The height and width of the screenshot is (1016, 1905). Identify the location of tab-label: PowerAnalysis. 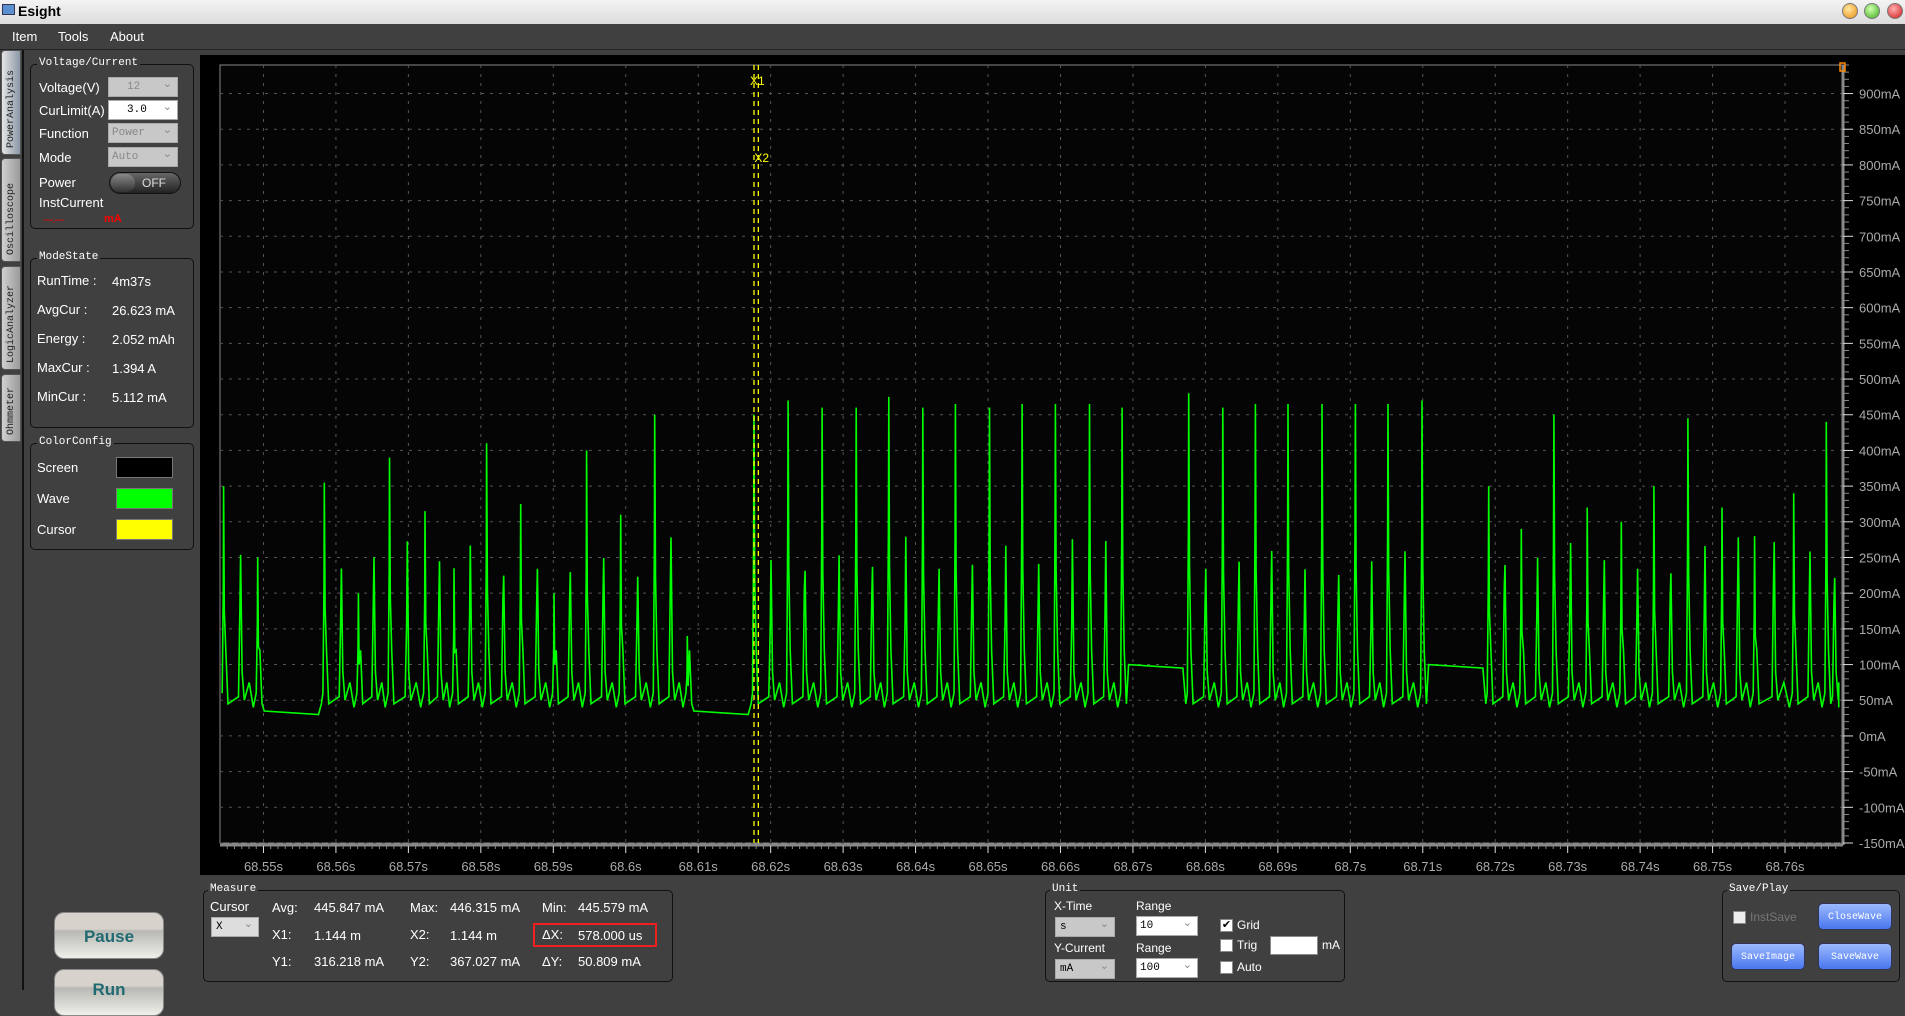
(11, 108).